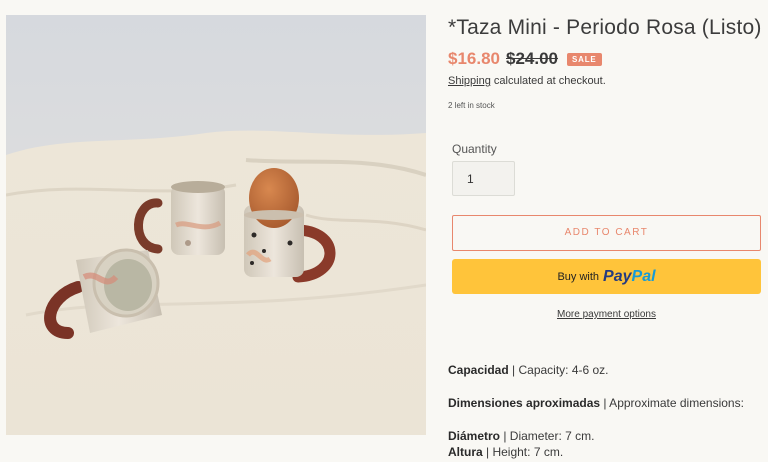  I want to click on shipping-link: Shipping, so click(469, 81).